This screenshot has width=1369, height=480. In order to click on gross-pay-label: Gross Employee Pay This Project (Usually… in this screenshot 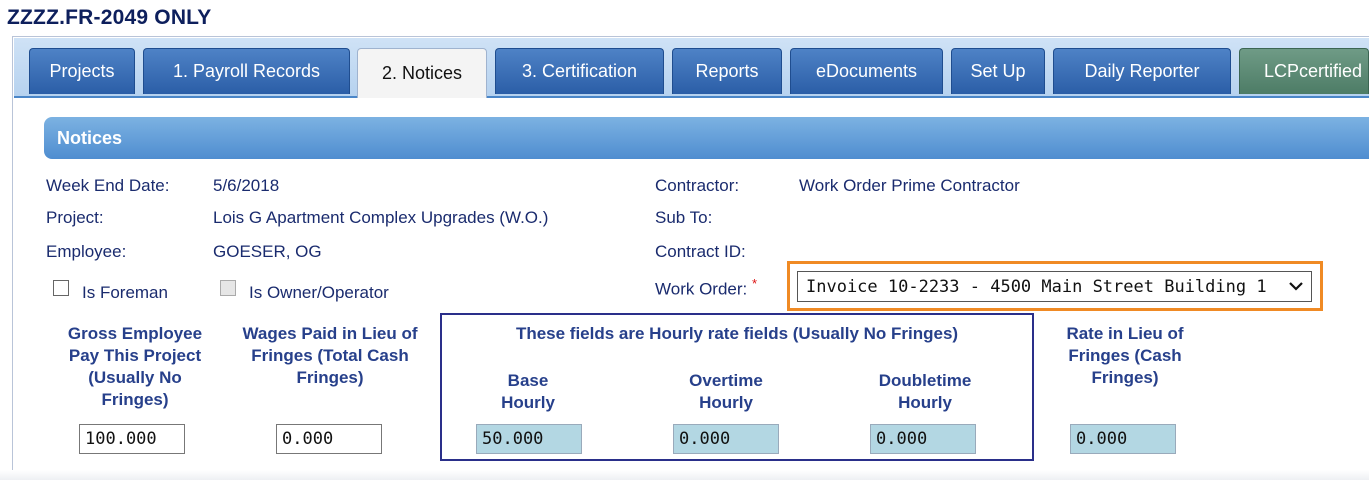, I will do `click(135, 366)`.